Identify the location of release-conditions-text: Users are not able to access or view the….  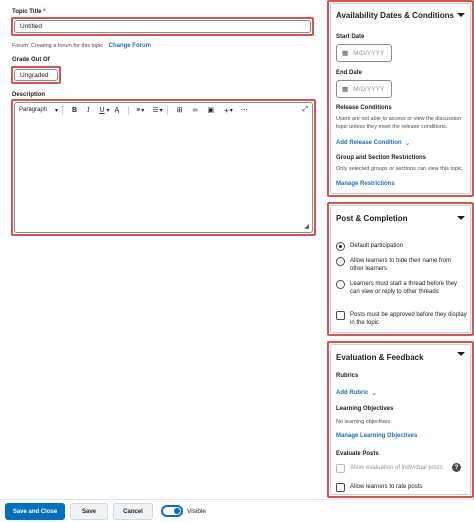
(399, 123).